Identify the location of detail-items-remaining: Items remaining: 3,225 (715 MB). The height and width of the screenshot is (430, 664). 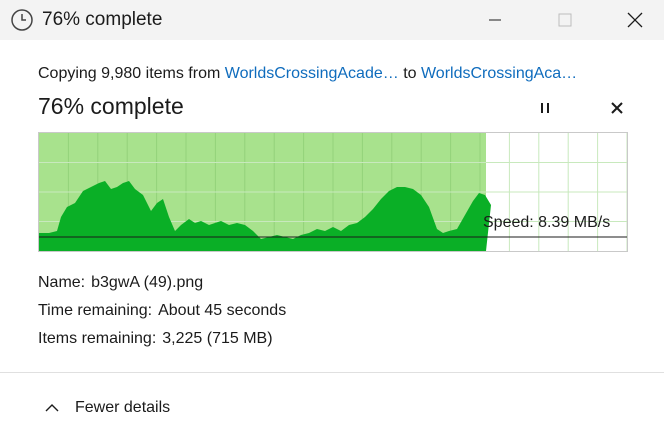
(155, 339).